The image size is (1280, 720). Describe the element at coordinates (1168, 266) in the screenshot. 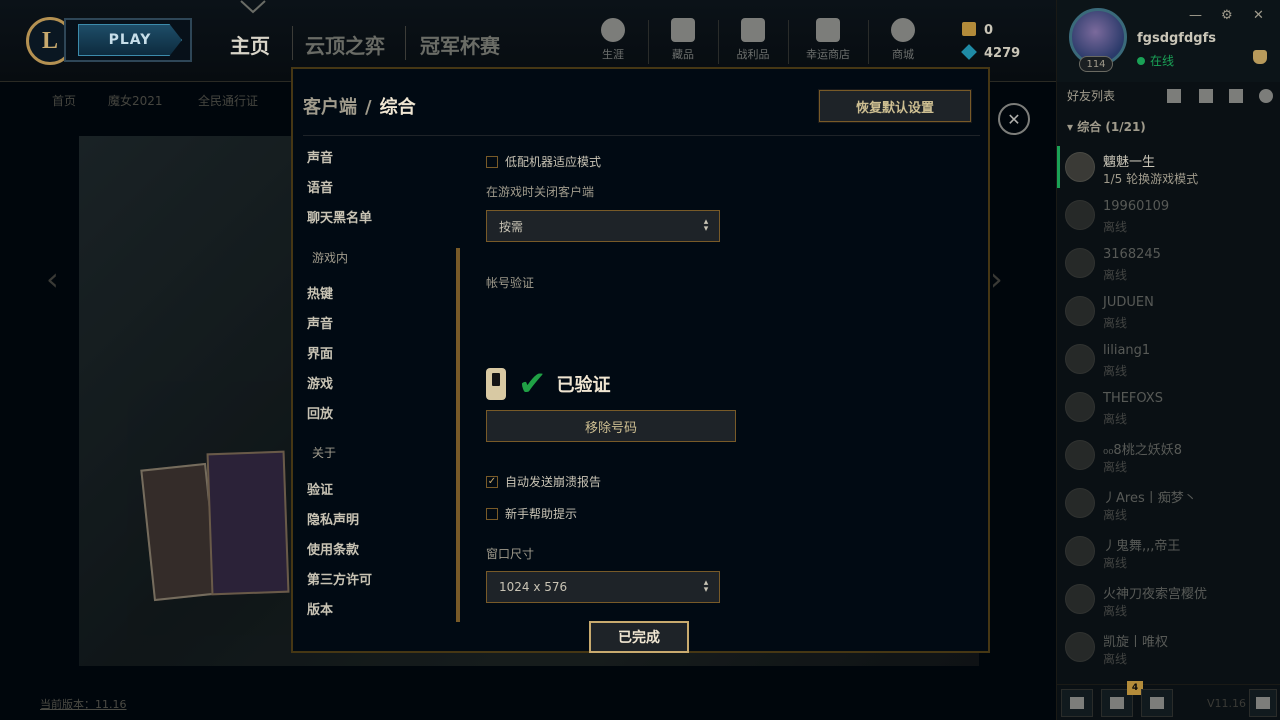

I see `friend-item: 3168245 离线` at that location.